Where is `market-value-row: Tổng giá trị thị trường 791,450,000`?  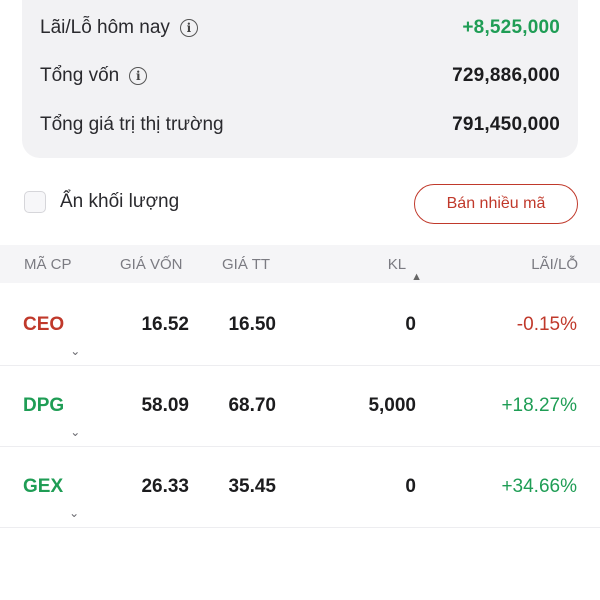 market-value-row: Tổng giá trị thị trường 791,450,000 is located at coordinates (300, 125).